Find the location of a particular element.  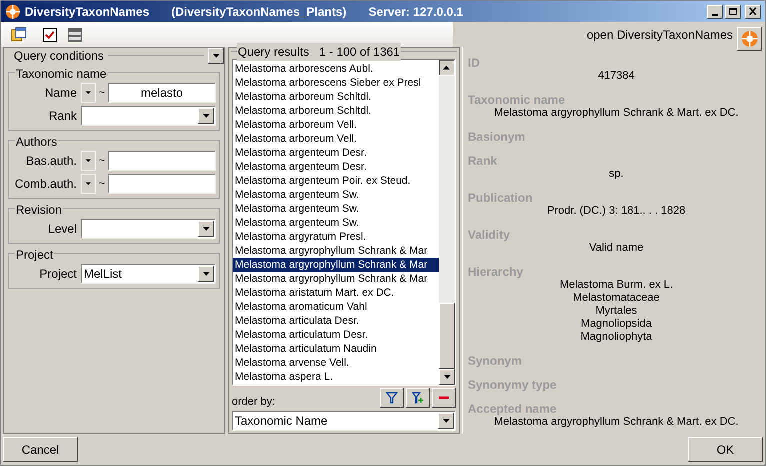

detail-label: Hierarchy is located at coordinates (496, 272).